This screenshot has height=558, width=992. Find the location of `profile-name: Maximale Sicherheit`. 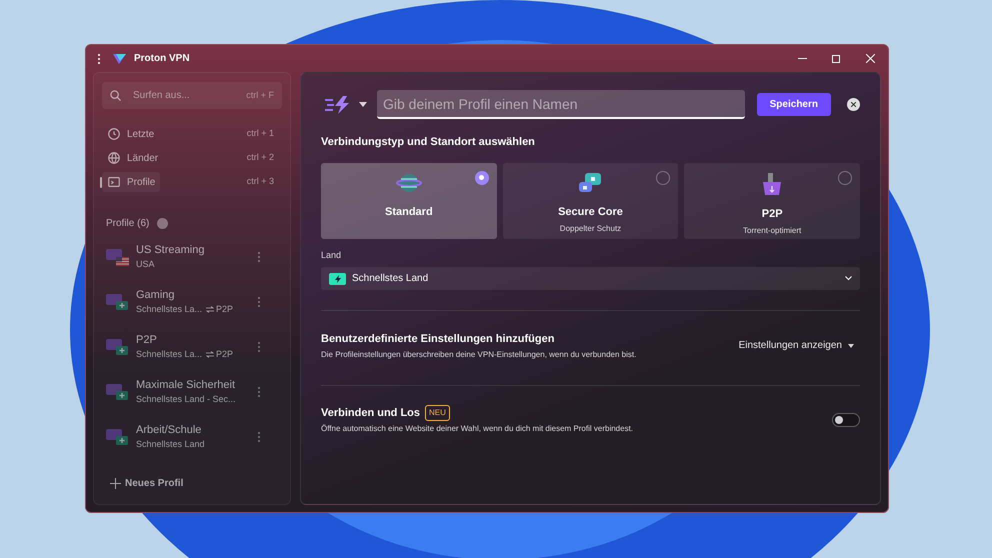

profile-name: Maximale Sicherheit is located at coordinates (186, 385).